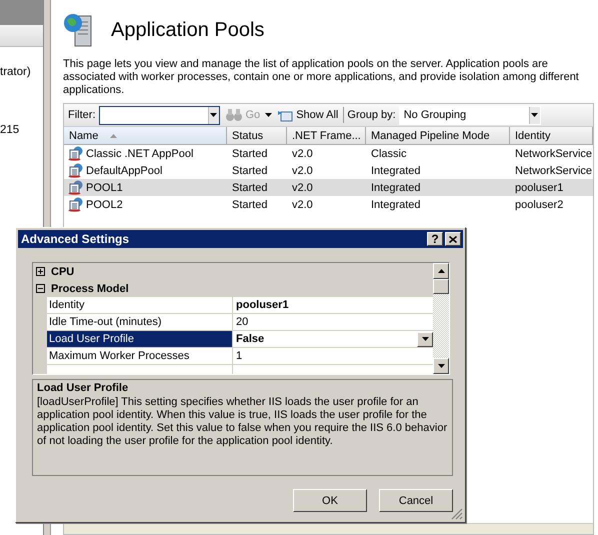 This screenshot has width=598, height=535. Describe the element at coordinates (104, 204) in the screenshot. I see `table-cell: POOL2` at that location.